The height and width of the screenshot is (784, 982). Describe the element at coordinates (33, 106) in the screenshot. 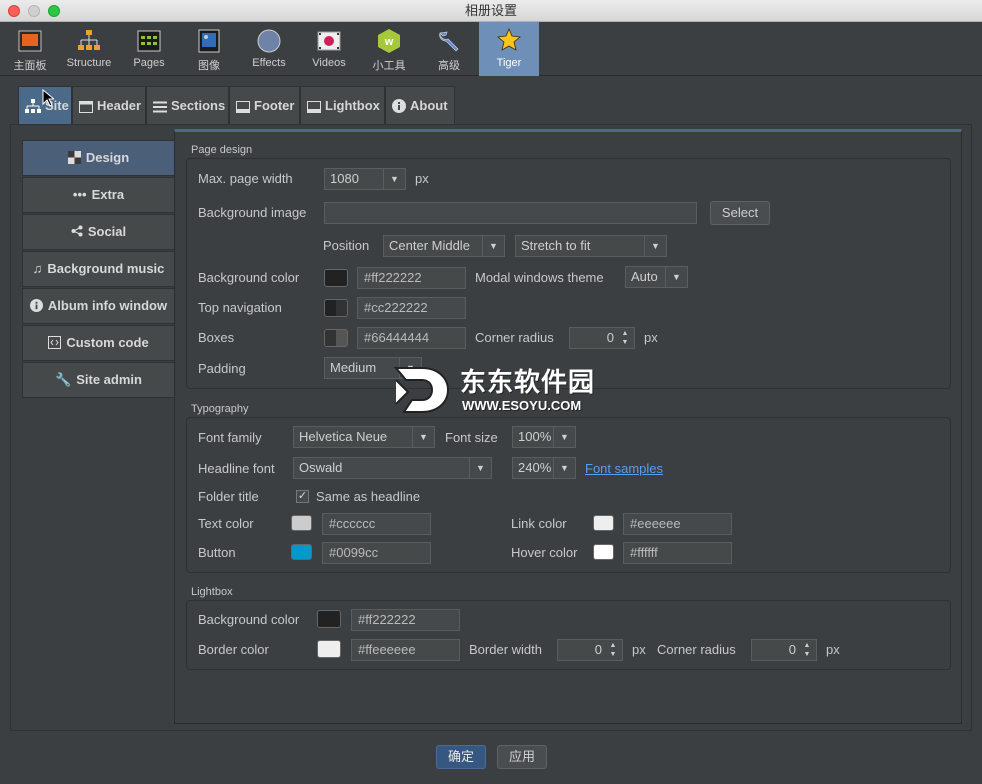

I see `sitemap-icon` at that location.